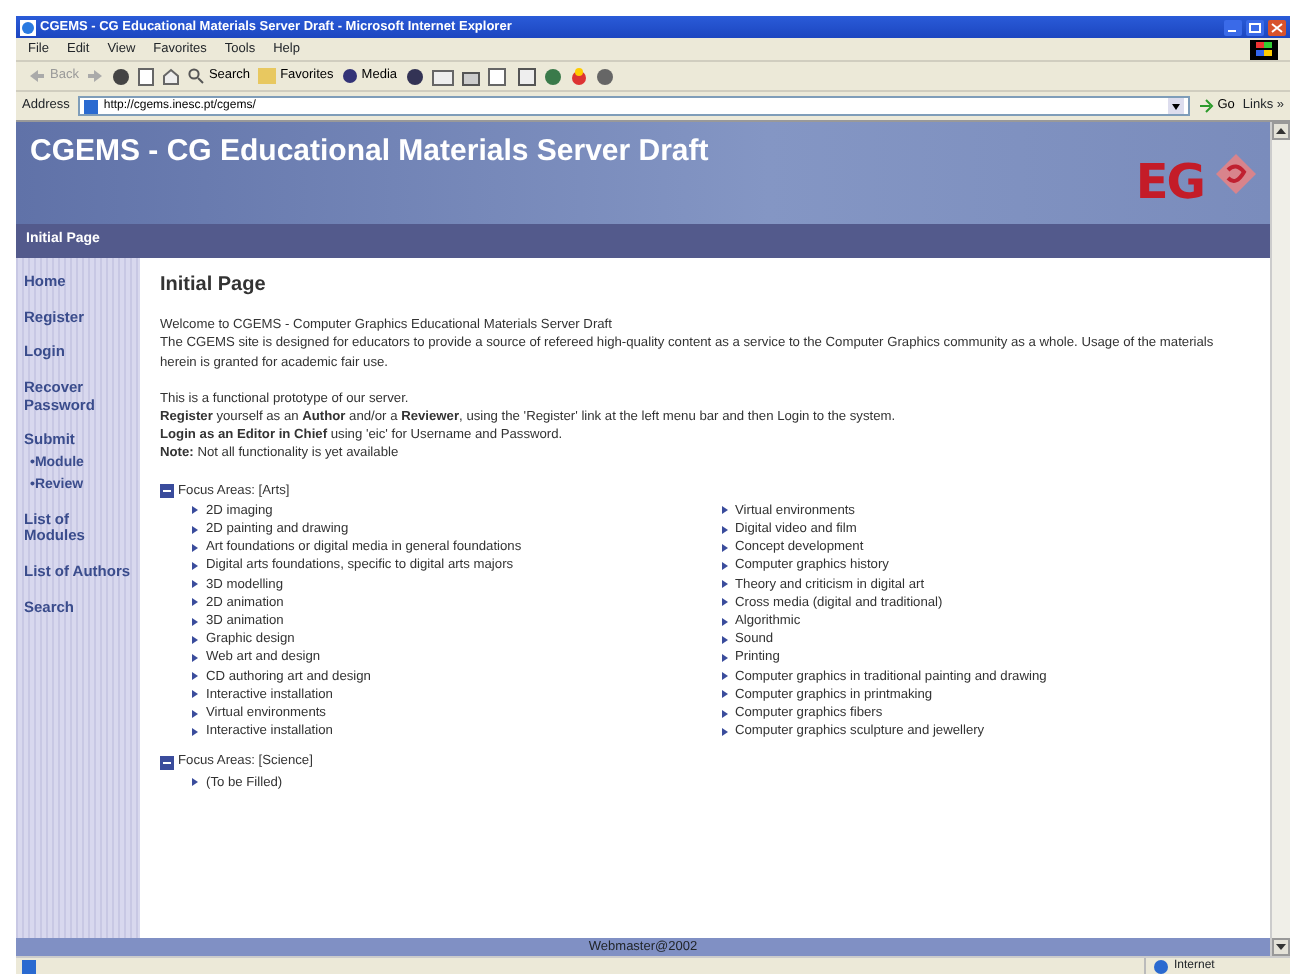 The image size is (1306, 974). What do you see at coordinates (1281, 131) in the screenshot?
I see `scroll-up-icon` at bounding box center [1281, 131].